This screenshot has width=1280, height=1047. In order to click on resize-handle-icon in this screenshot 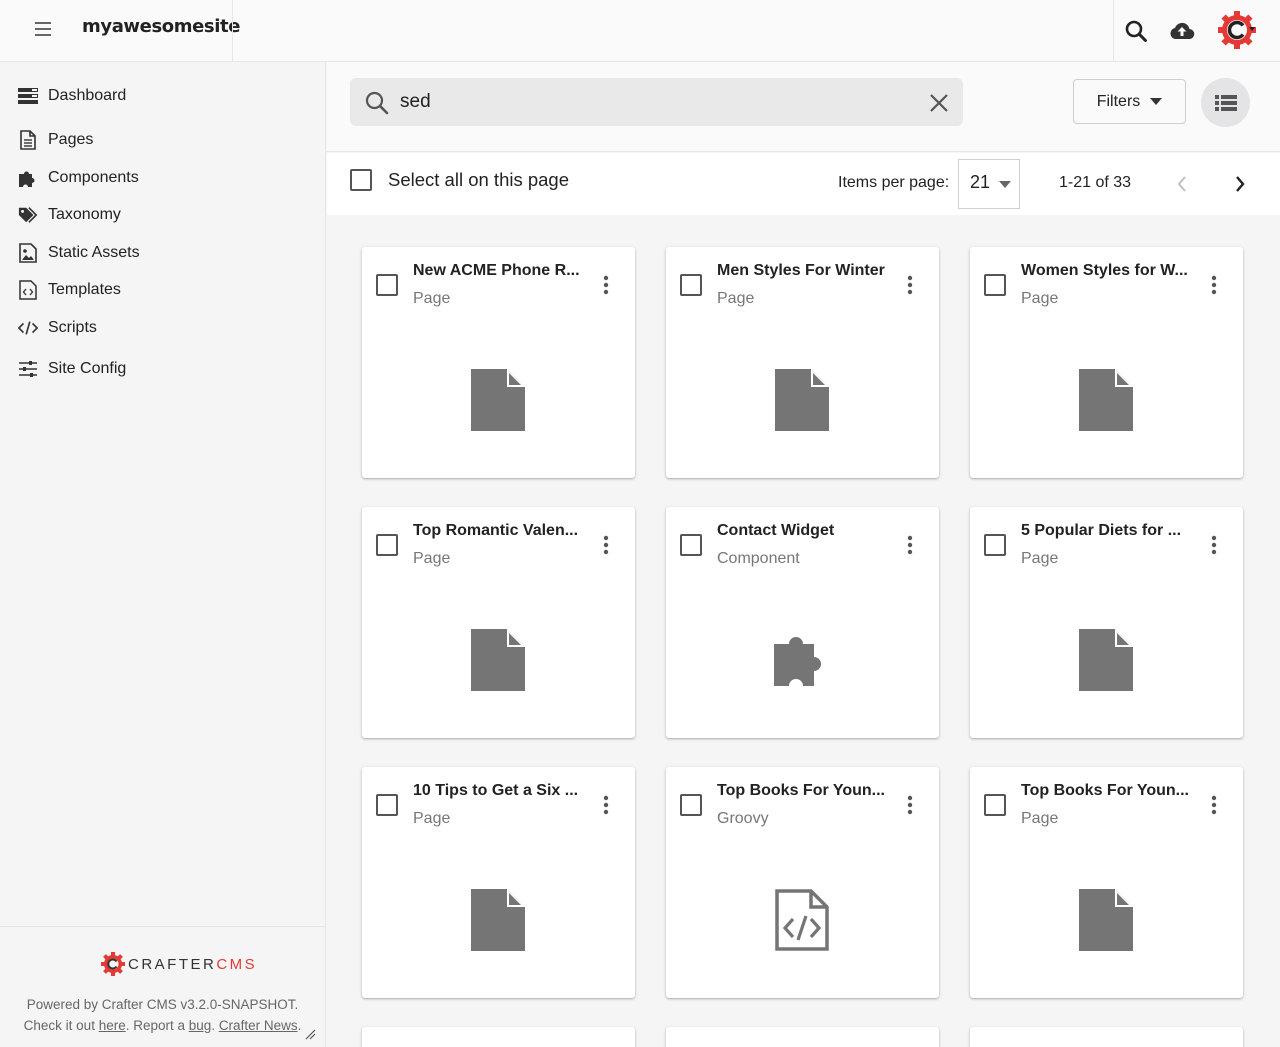, I will do `click(310, 1034)`.